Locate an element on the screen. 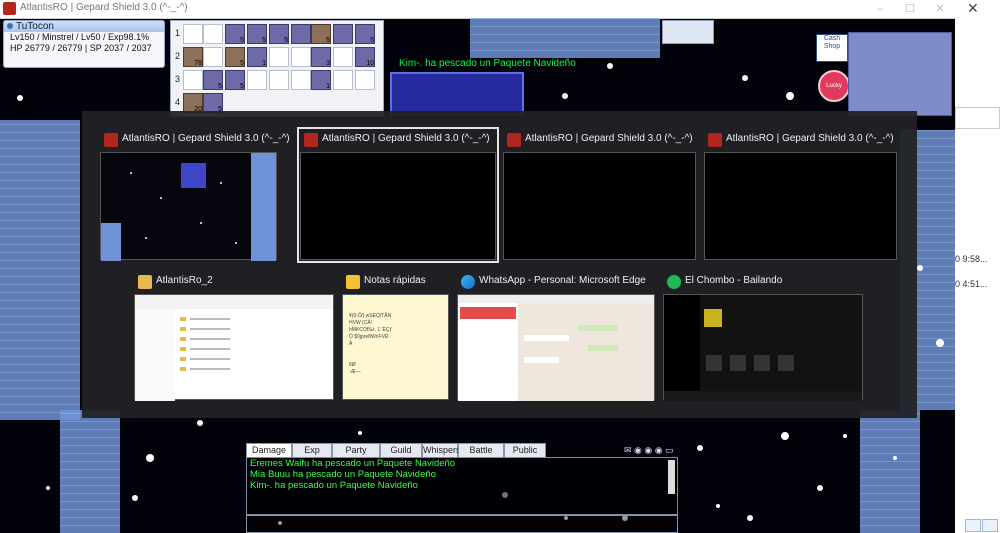 The height and width of the screenshot is (533, 1000). hotbar-slot: 78 is located at coordinates (193, 57).